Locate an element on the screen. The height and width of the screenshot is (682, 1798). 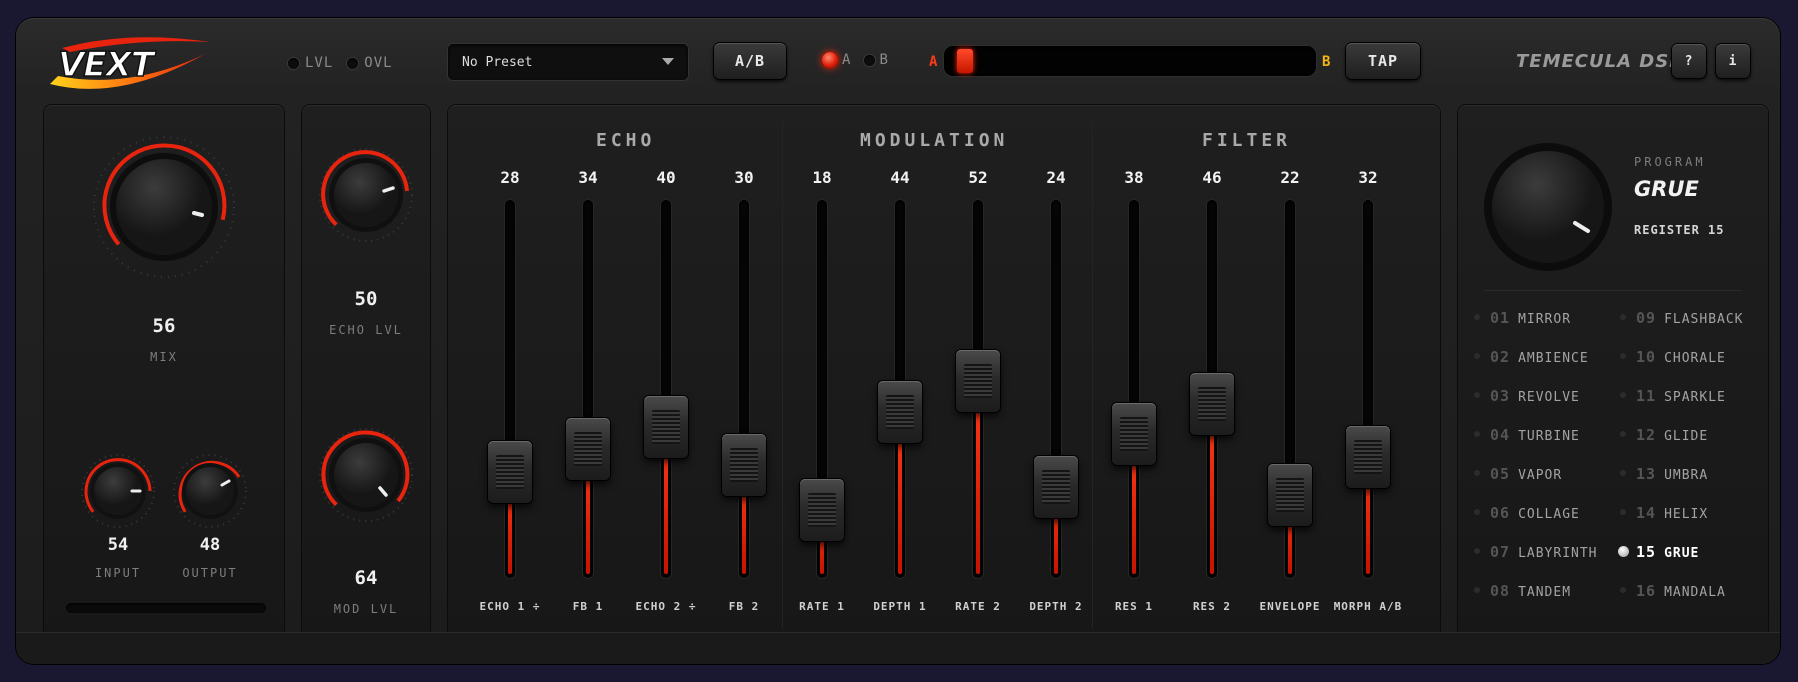
ab-button: A/B is located at coordinates (750, 61).